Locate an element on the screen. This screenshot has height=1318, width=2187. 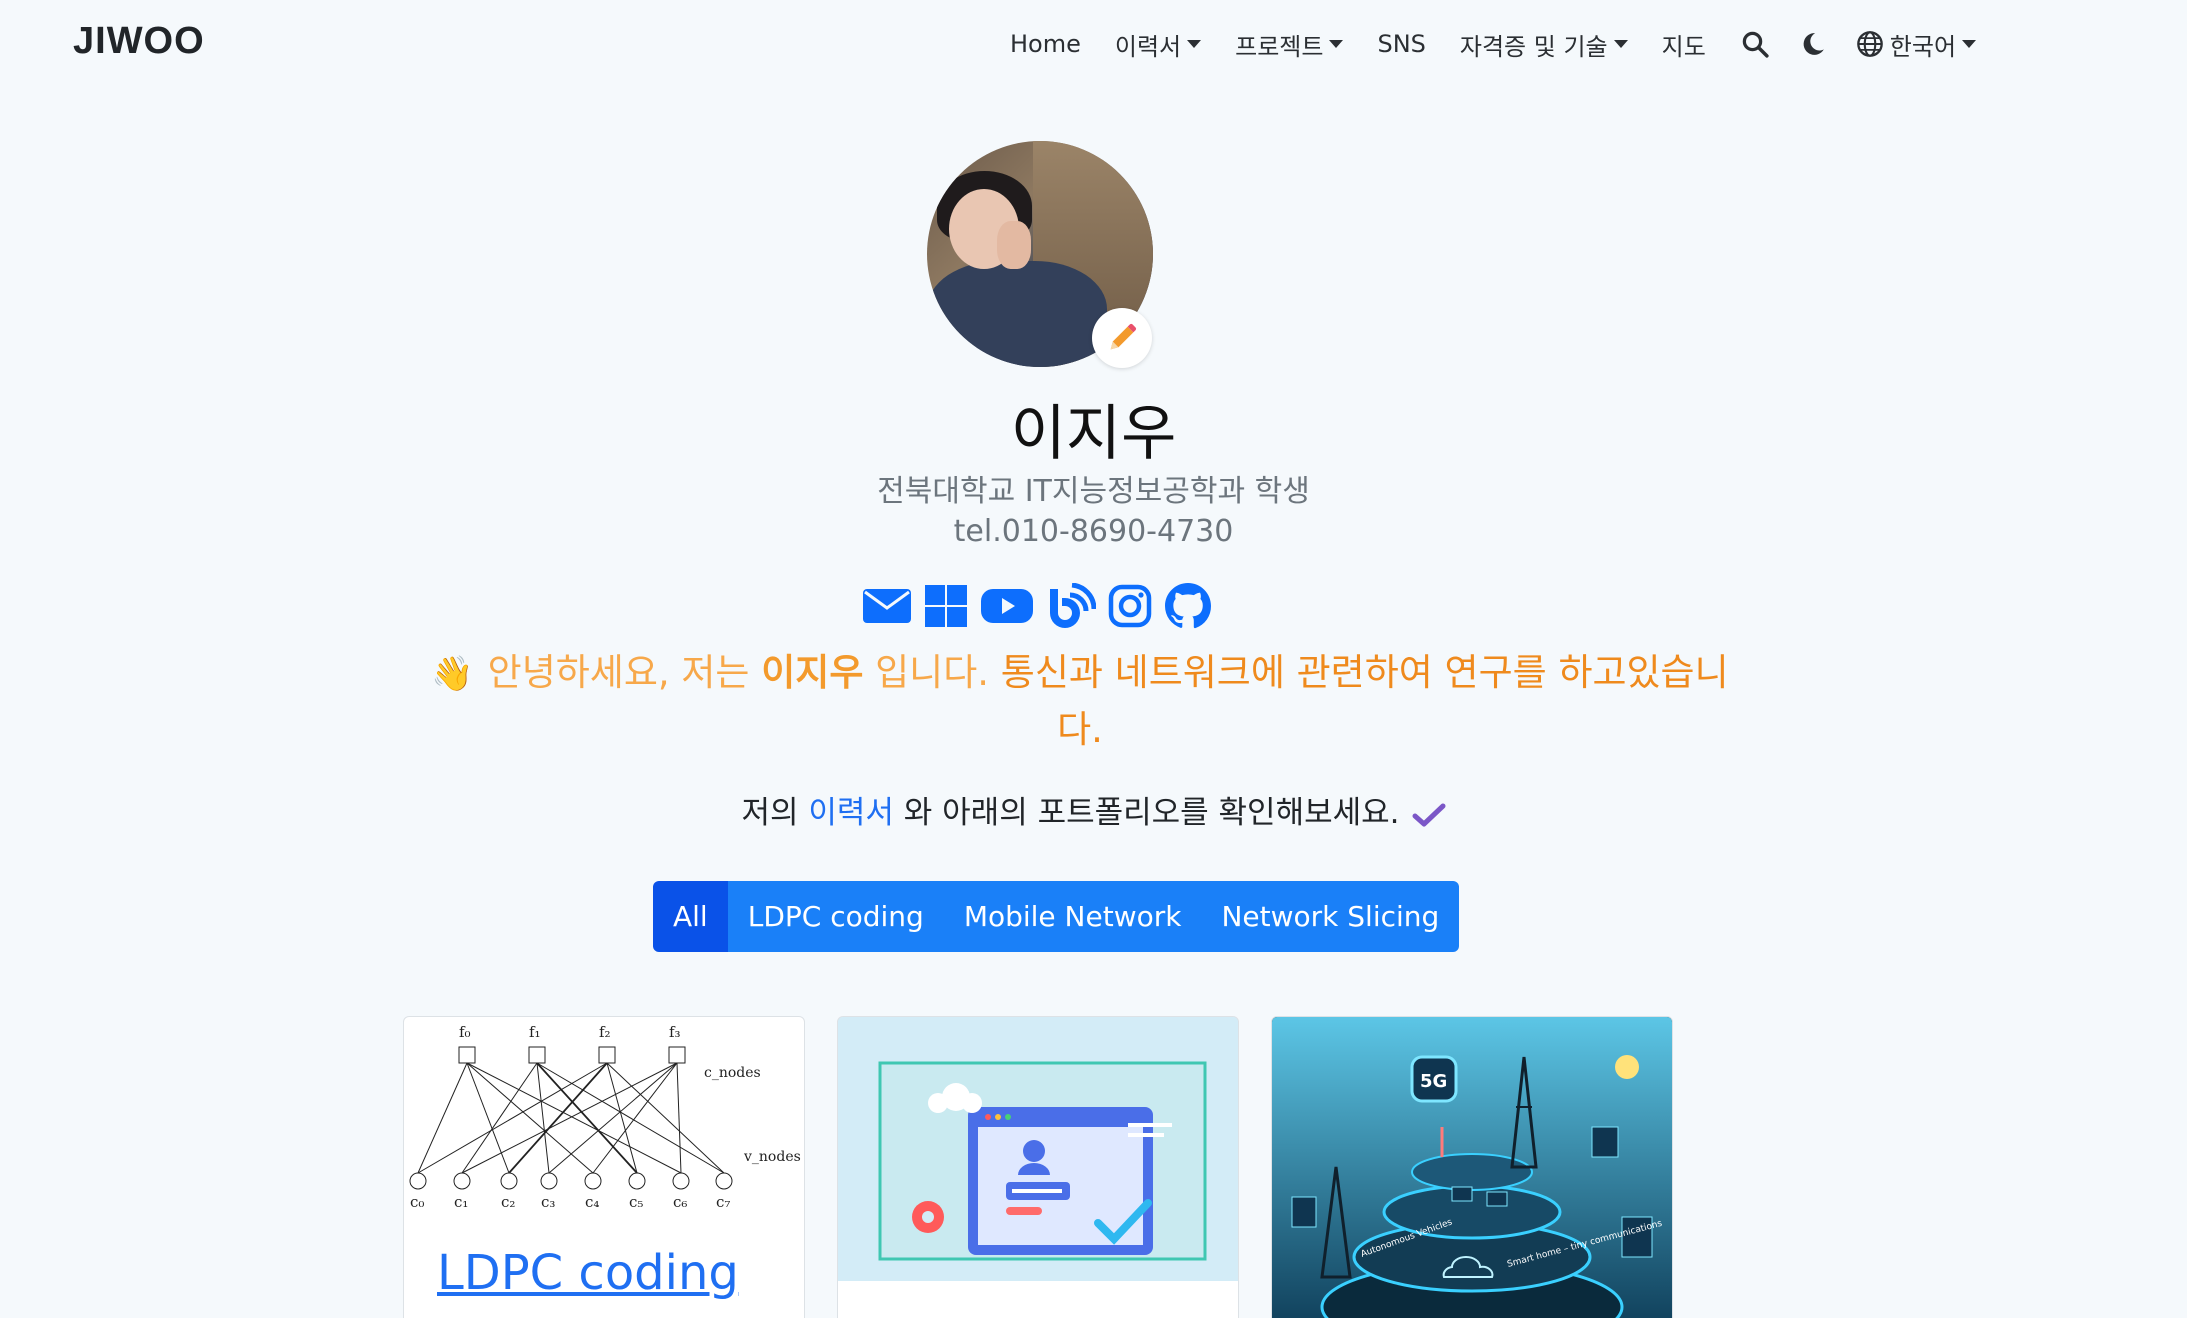
c-nodes-label: c_nodes is located at coordinates (732, 1073).